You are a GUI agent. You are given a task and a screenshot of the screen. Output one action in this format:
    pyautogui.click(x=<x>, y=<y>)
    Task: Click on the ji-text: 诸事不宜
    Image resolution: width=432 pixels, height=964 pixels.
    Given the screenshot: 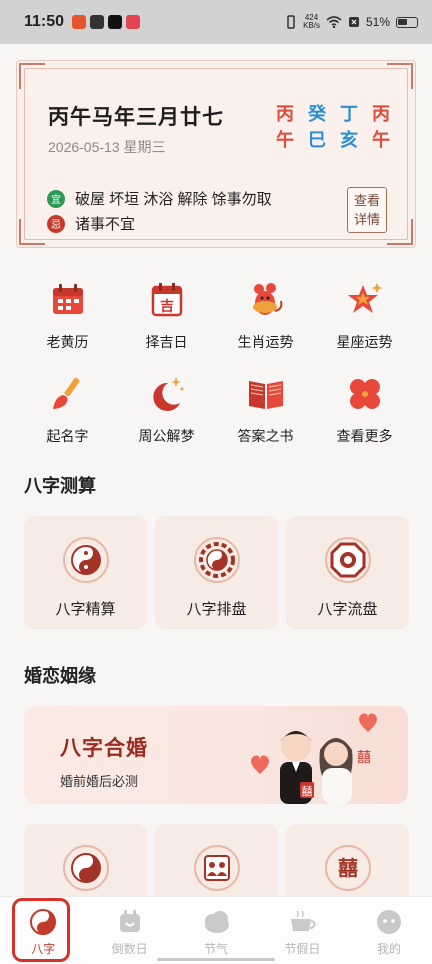 What is the action you would take?
    pyautogui.click(x=105, y=224)
    